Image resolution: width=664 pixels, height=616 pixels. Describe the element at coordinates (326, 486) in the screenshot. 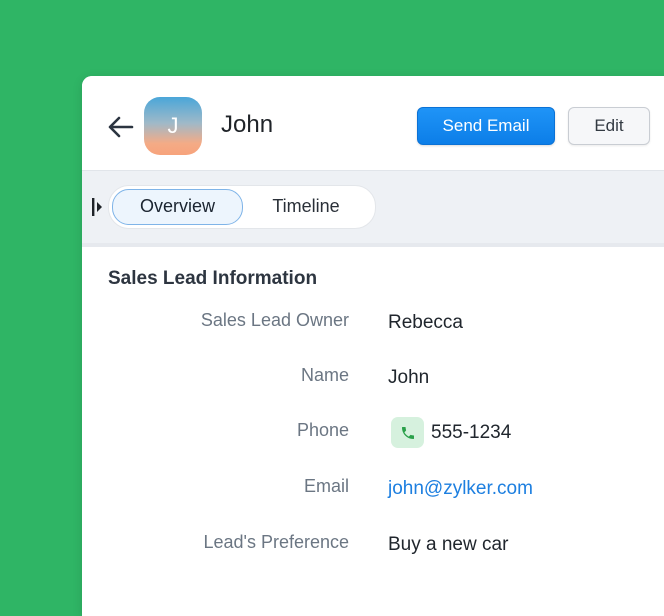

I see `field-label: Email` at that location.